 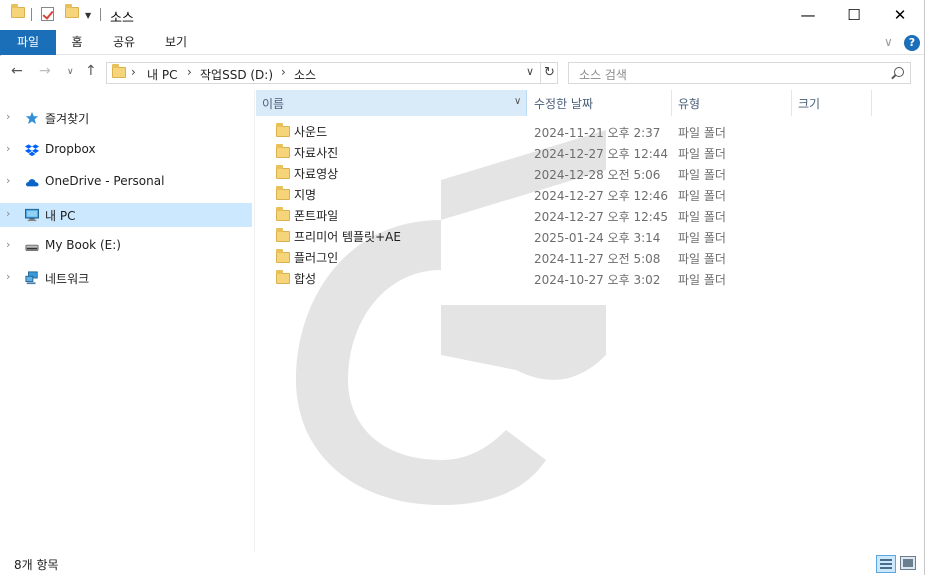 I want to click on column-header-size: 크기, so click(x=832, y=103).